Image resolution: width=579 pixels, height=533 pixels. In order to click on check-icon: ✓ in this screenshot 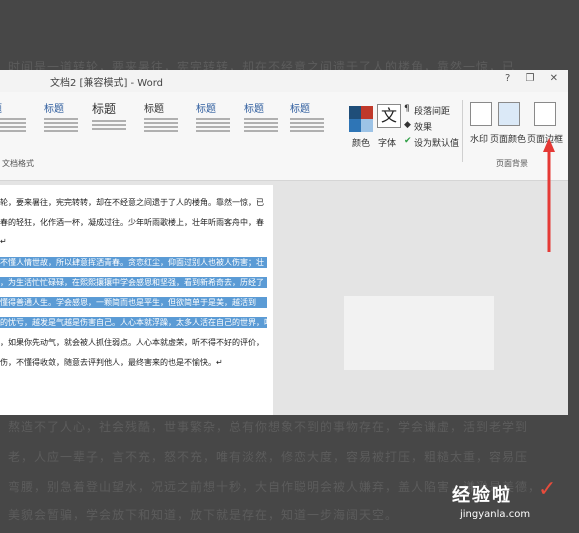, I will do `click(547, 489)`.